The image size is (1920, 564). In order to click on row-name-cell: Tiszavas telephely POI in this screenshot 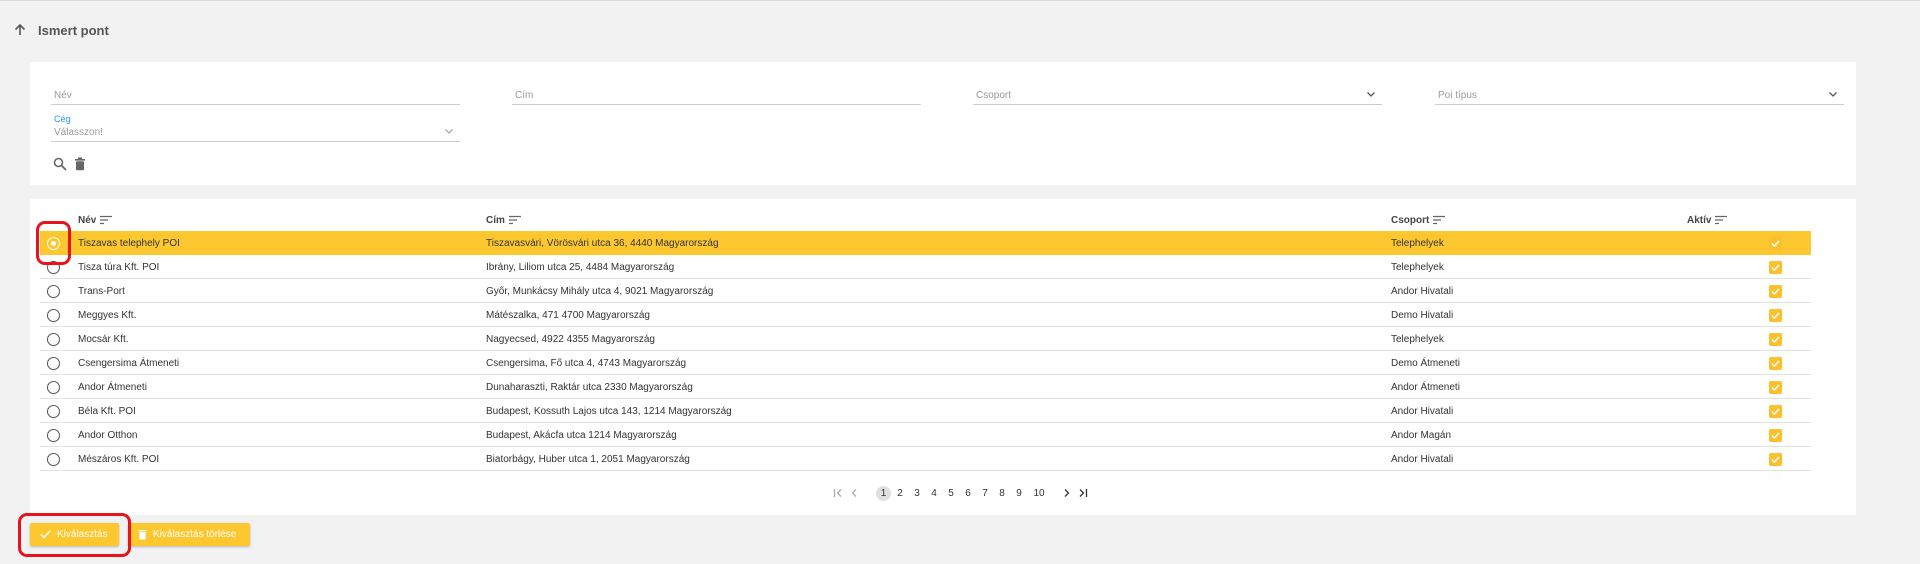, I will do `click(129, 243)`.